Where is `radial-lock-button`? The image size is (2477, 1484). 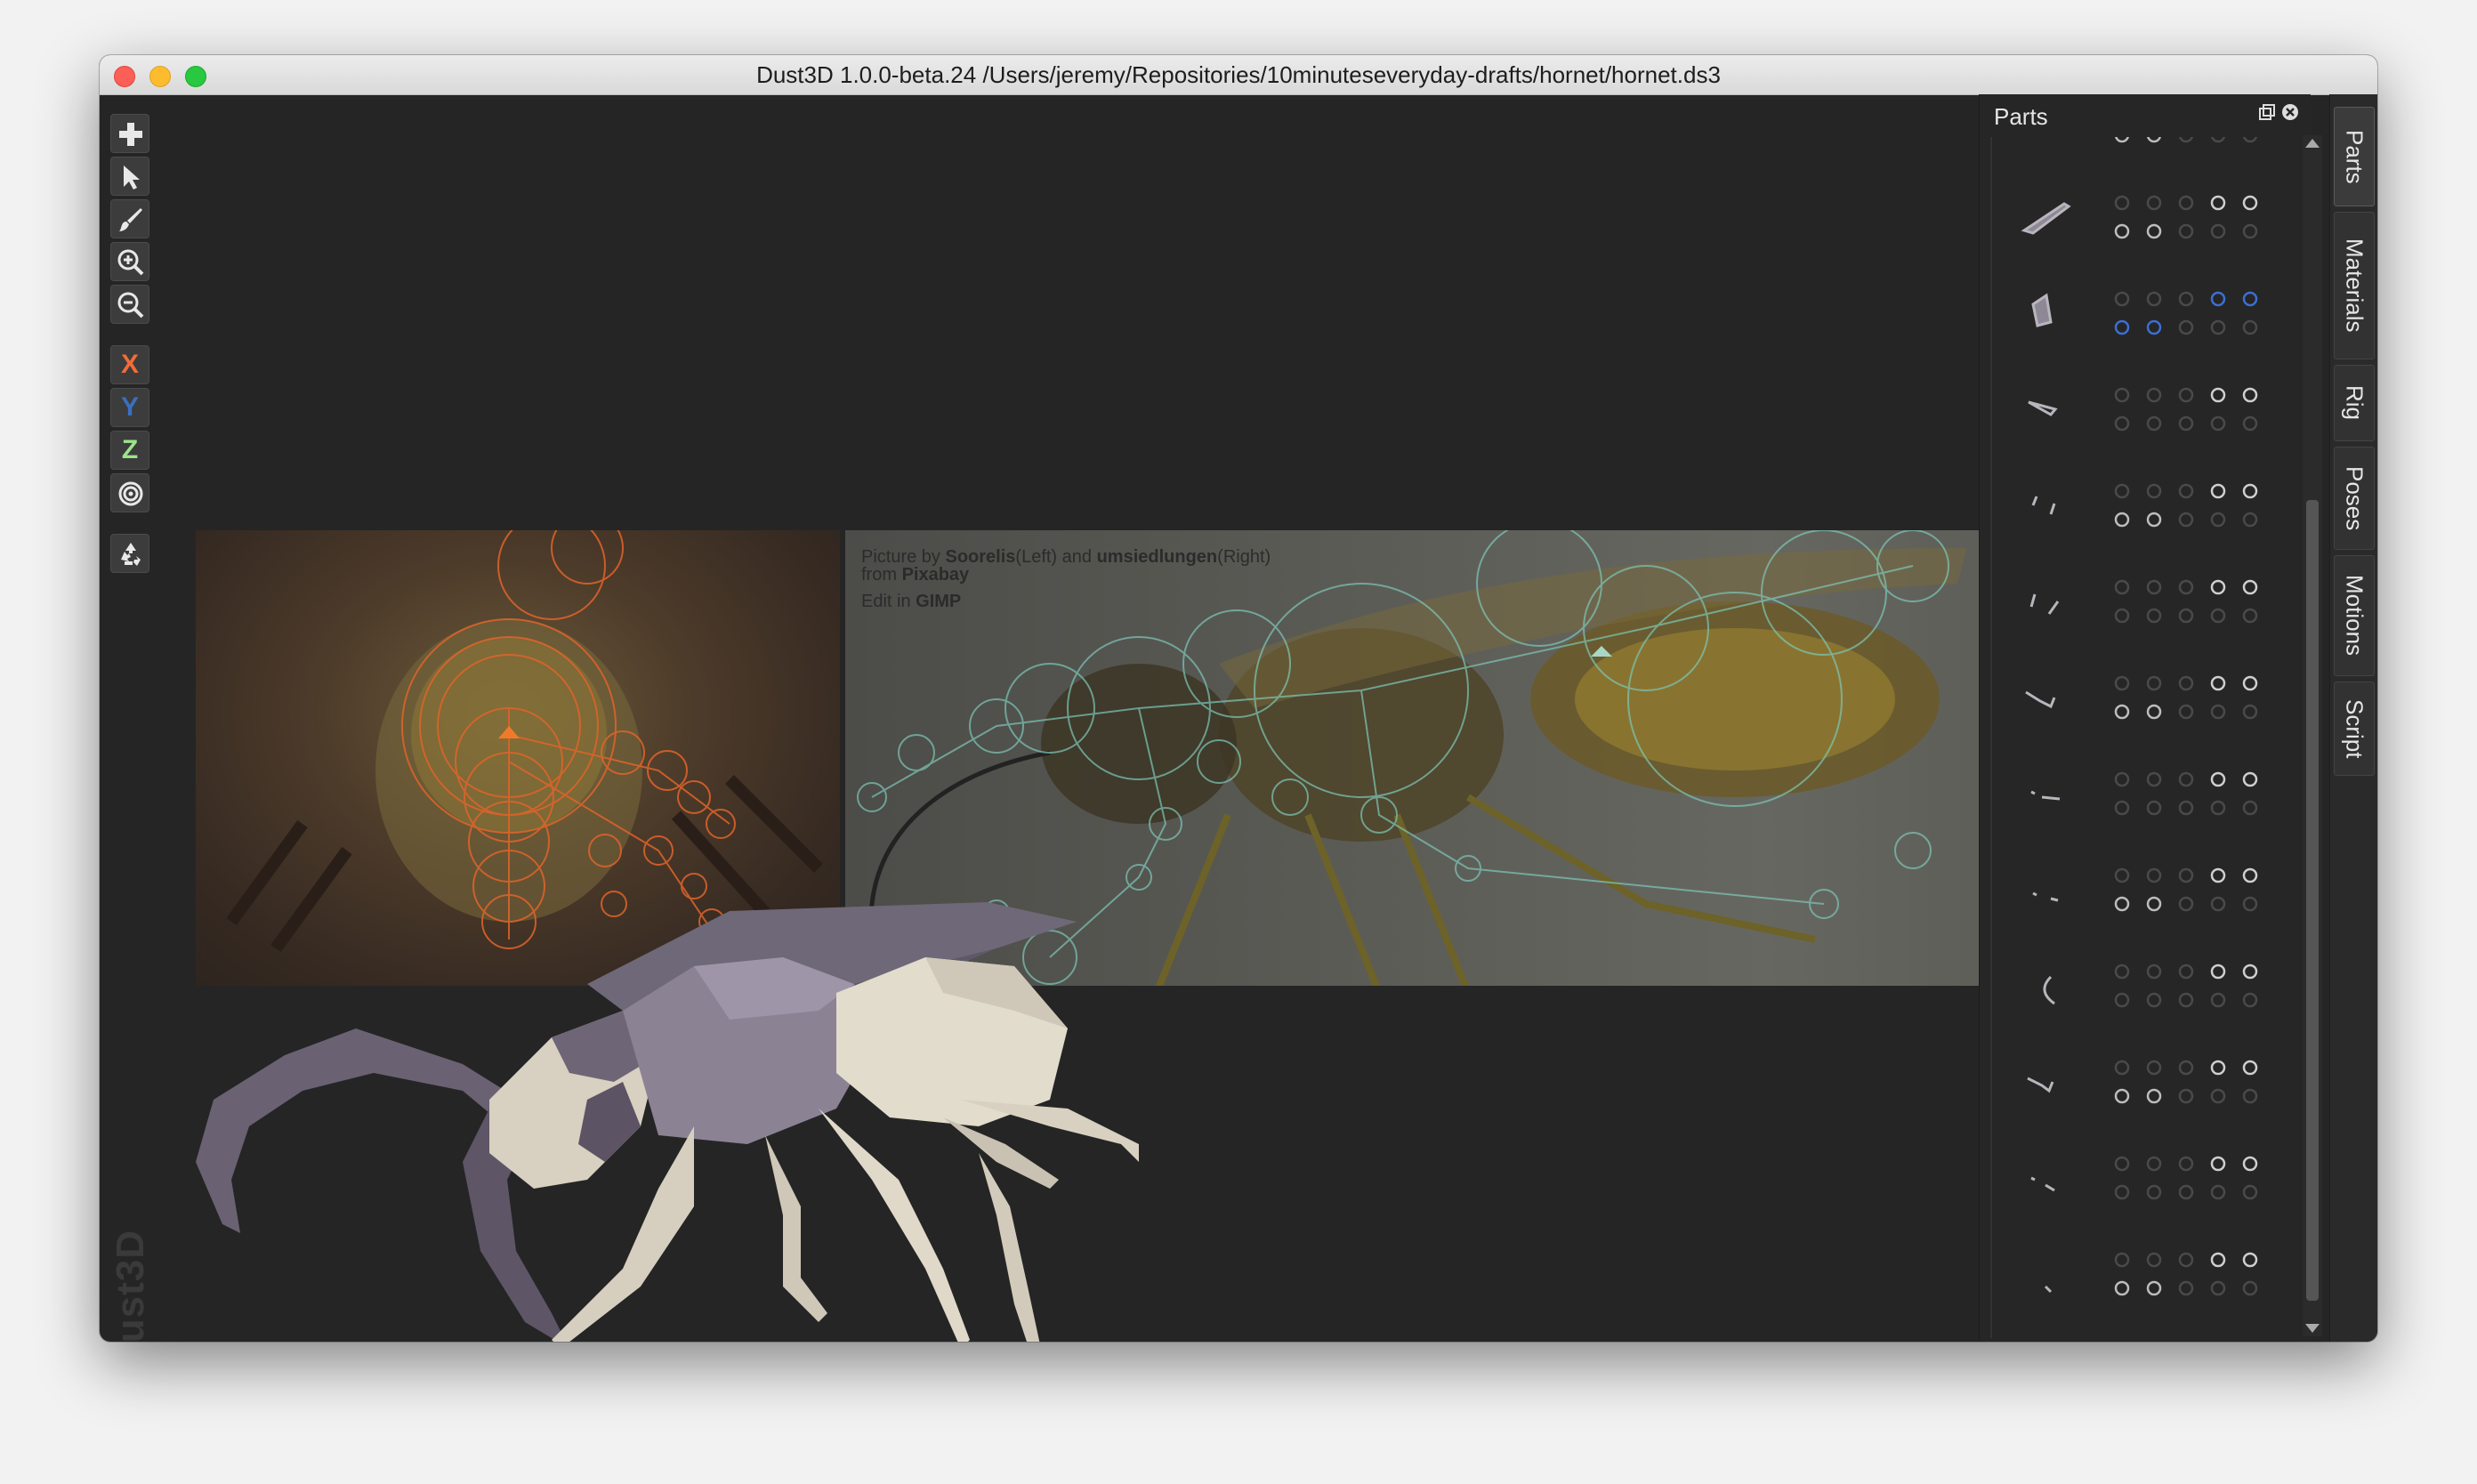 radial-lock-button is located at coordinates (129, 492).